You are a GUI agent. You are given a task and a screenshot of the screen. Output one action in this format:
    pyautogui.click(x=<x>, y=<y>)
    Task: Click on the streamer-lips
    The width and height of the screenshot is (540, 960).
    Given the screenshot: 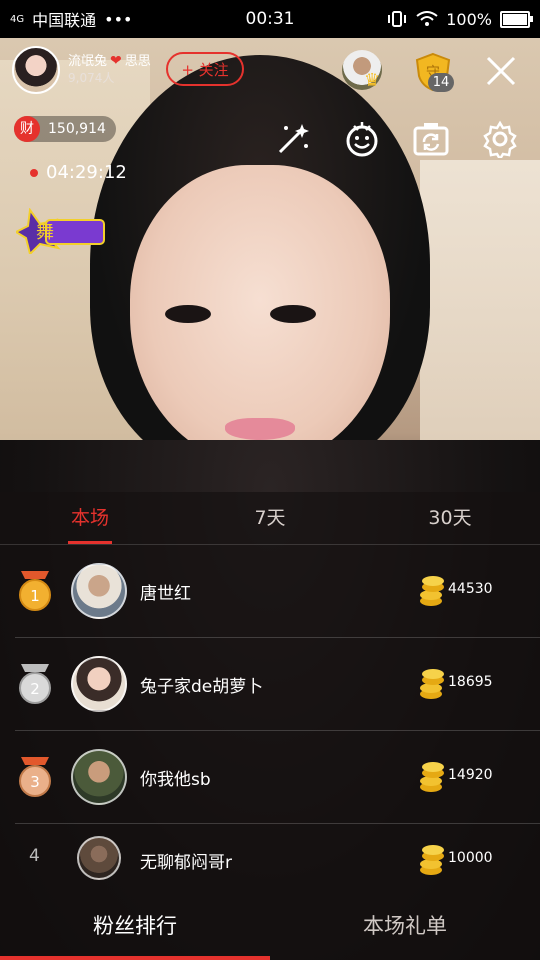 What is the action you would take?
    pyautogui.click(x=260, y=429)
    